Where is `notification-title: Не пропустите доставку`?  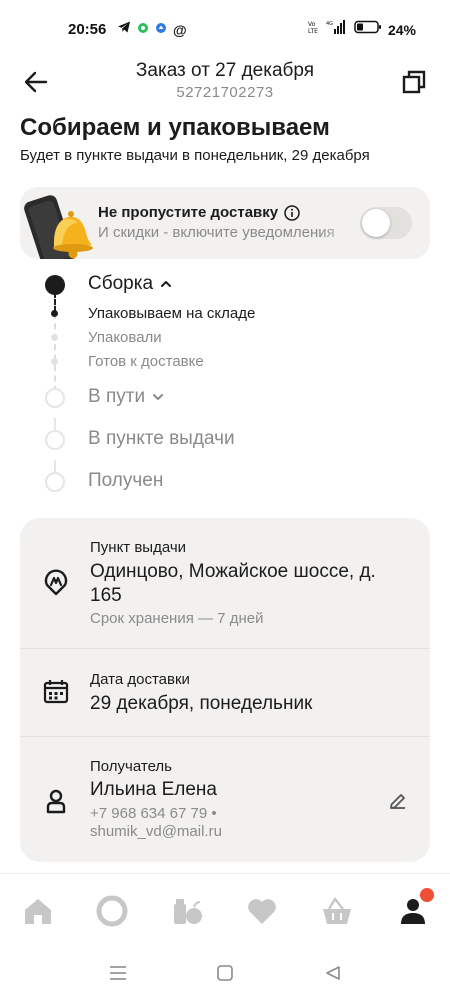 notification-title: Не пропустите доставку is located at coordinates (199, 212).